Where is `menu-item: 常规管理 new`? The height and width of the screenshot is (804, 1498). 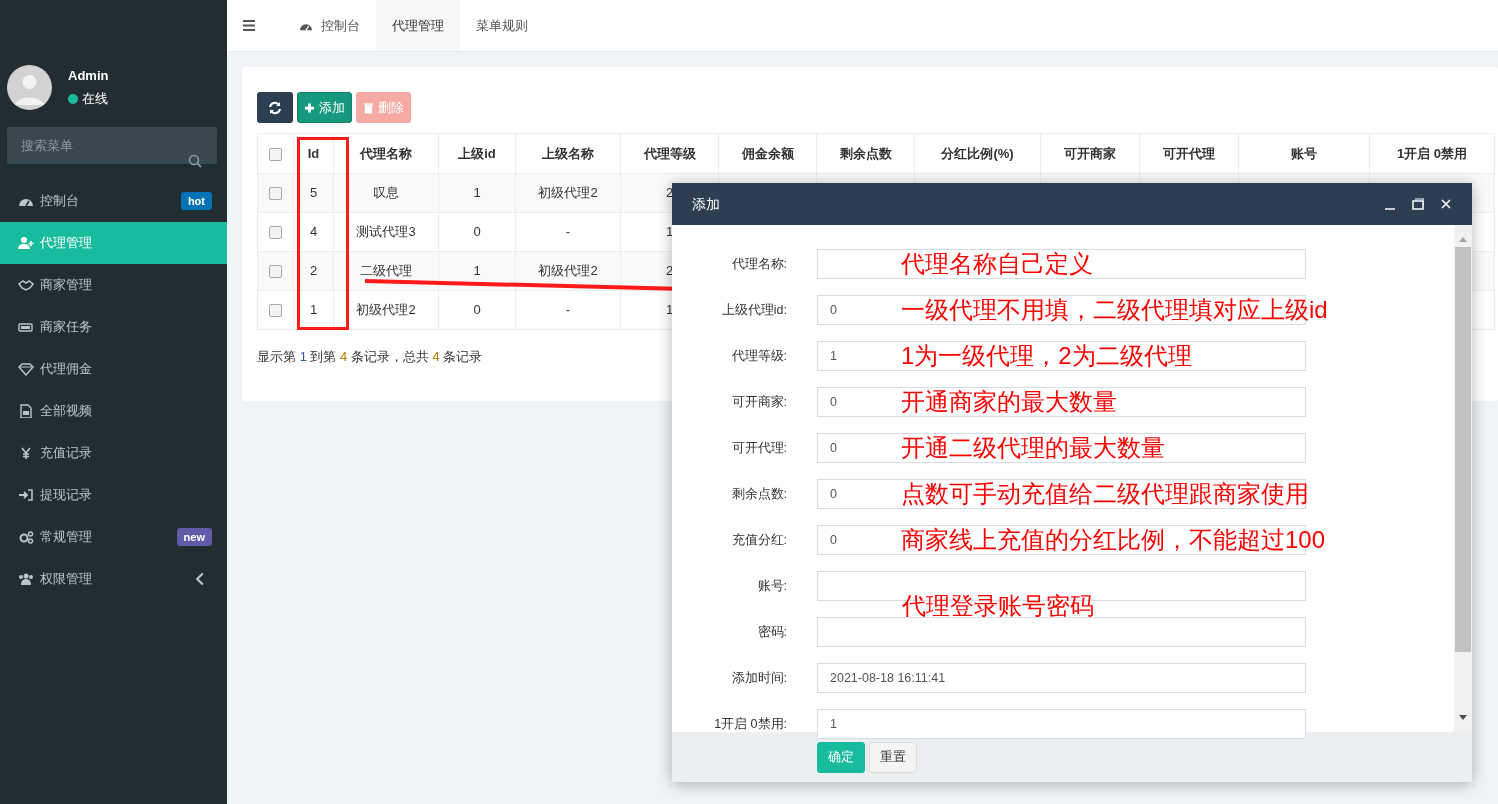 menu-item: 常规管理 new is located at coordinates (113, 537).